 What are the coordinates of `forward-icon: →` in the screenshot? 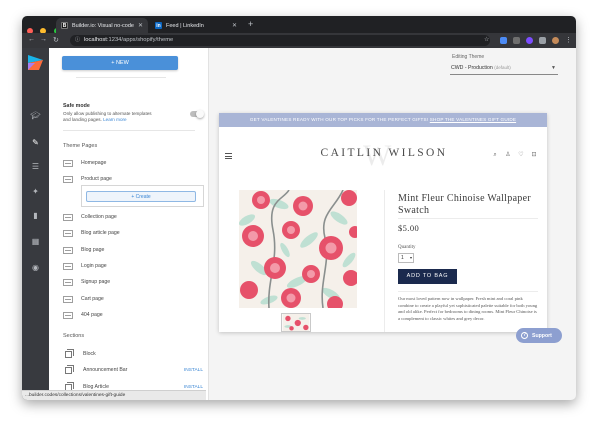 It's located at (43, 39).